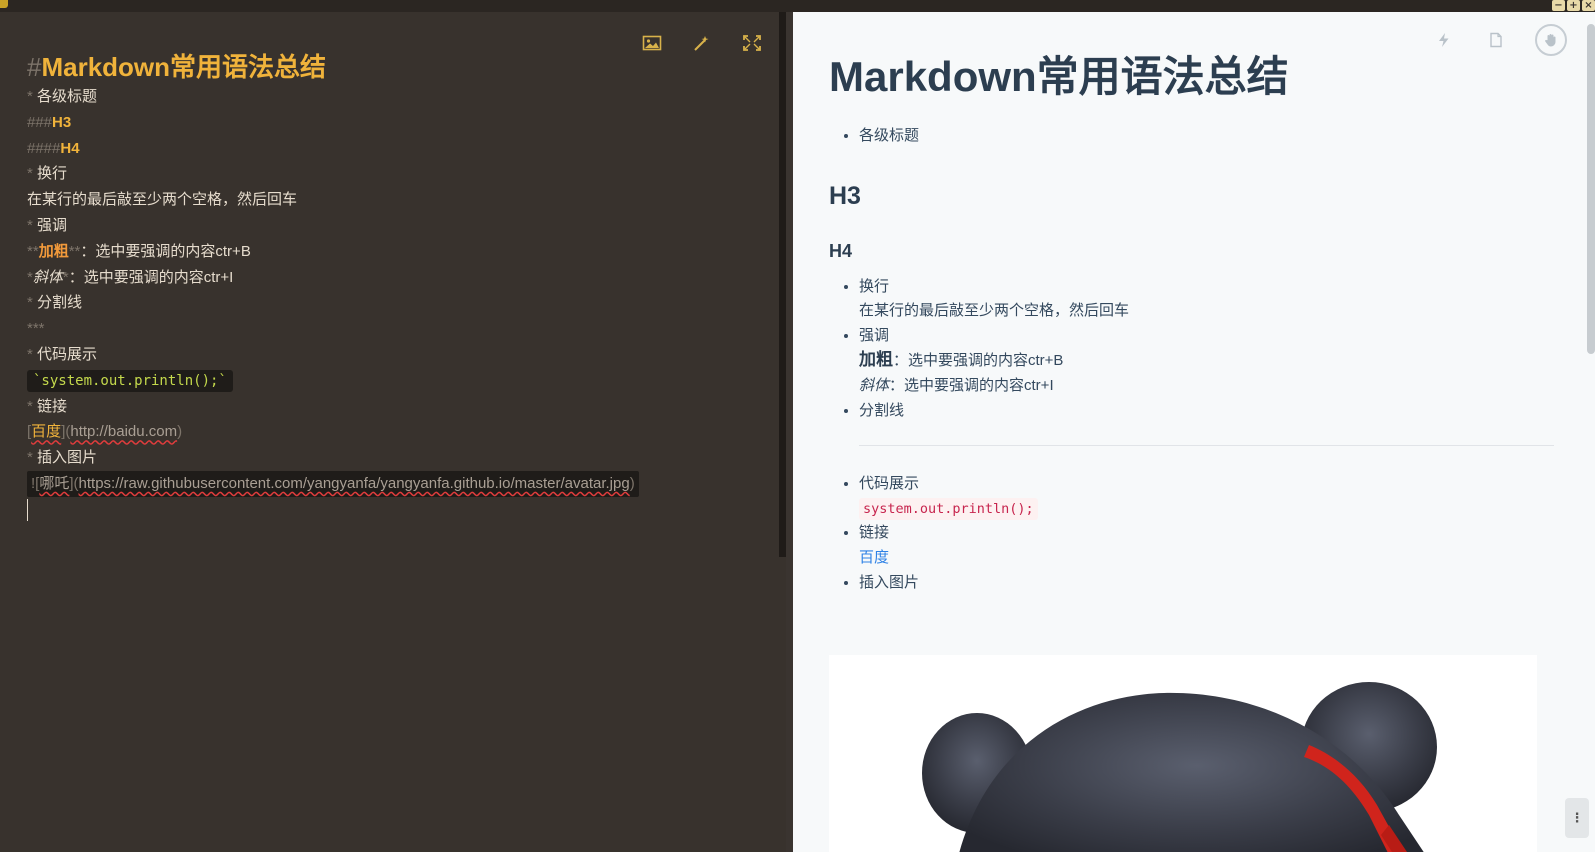 This screenshot has width=1595, height=852. I want to click on title-bar: − + ×, so click(797, 6).